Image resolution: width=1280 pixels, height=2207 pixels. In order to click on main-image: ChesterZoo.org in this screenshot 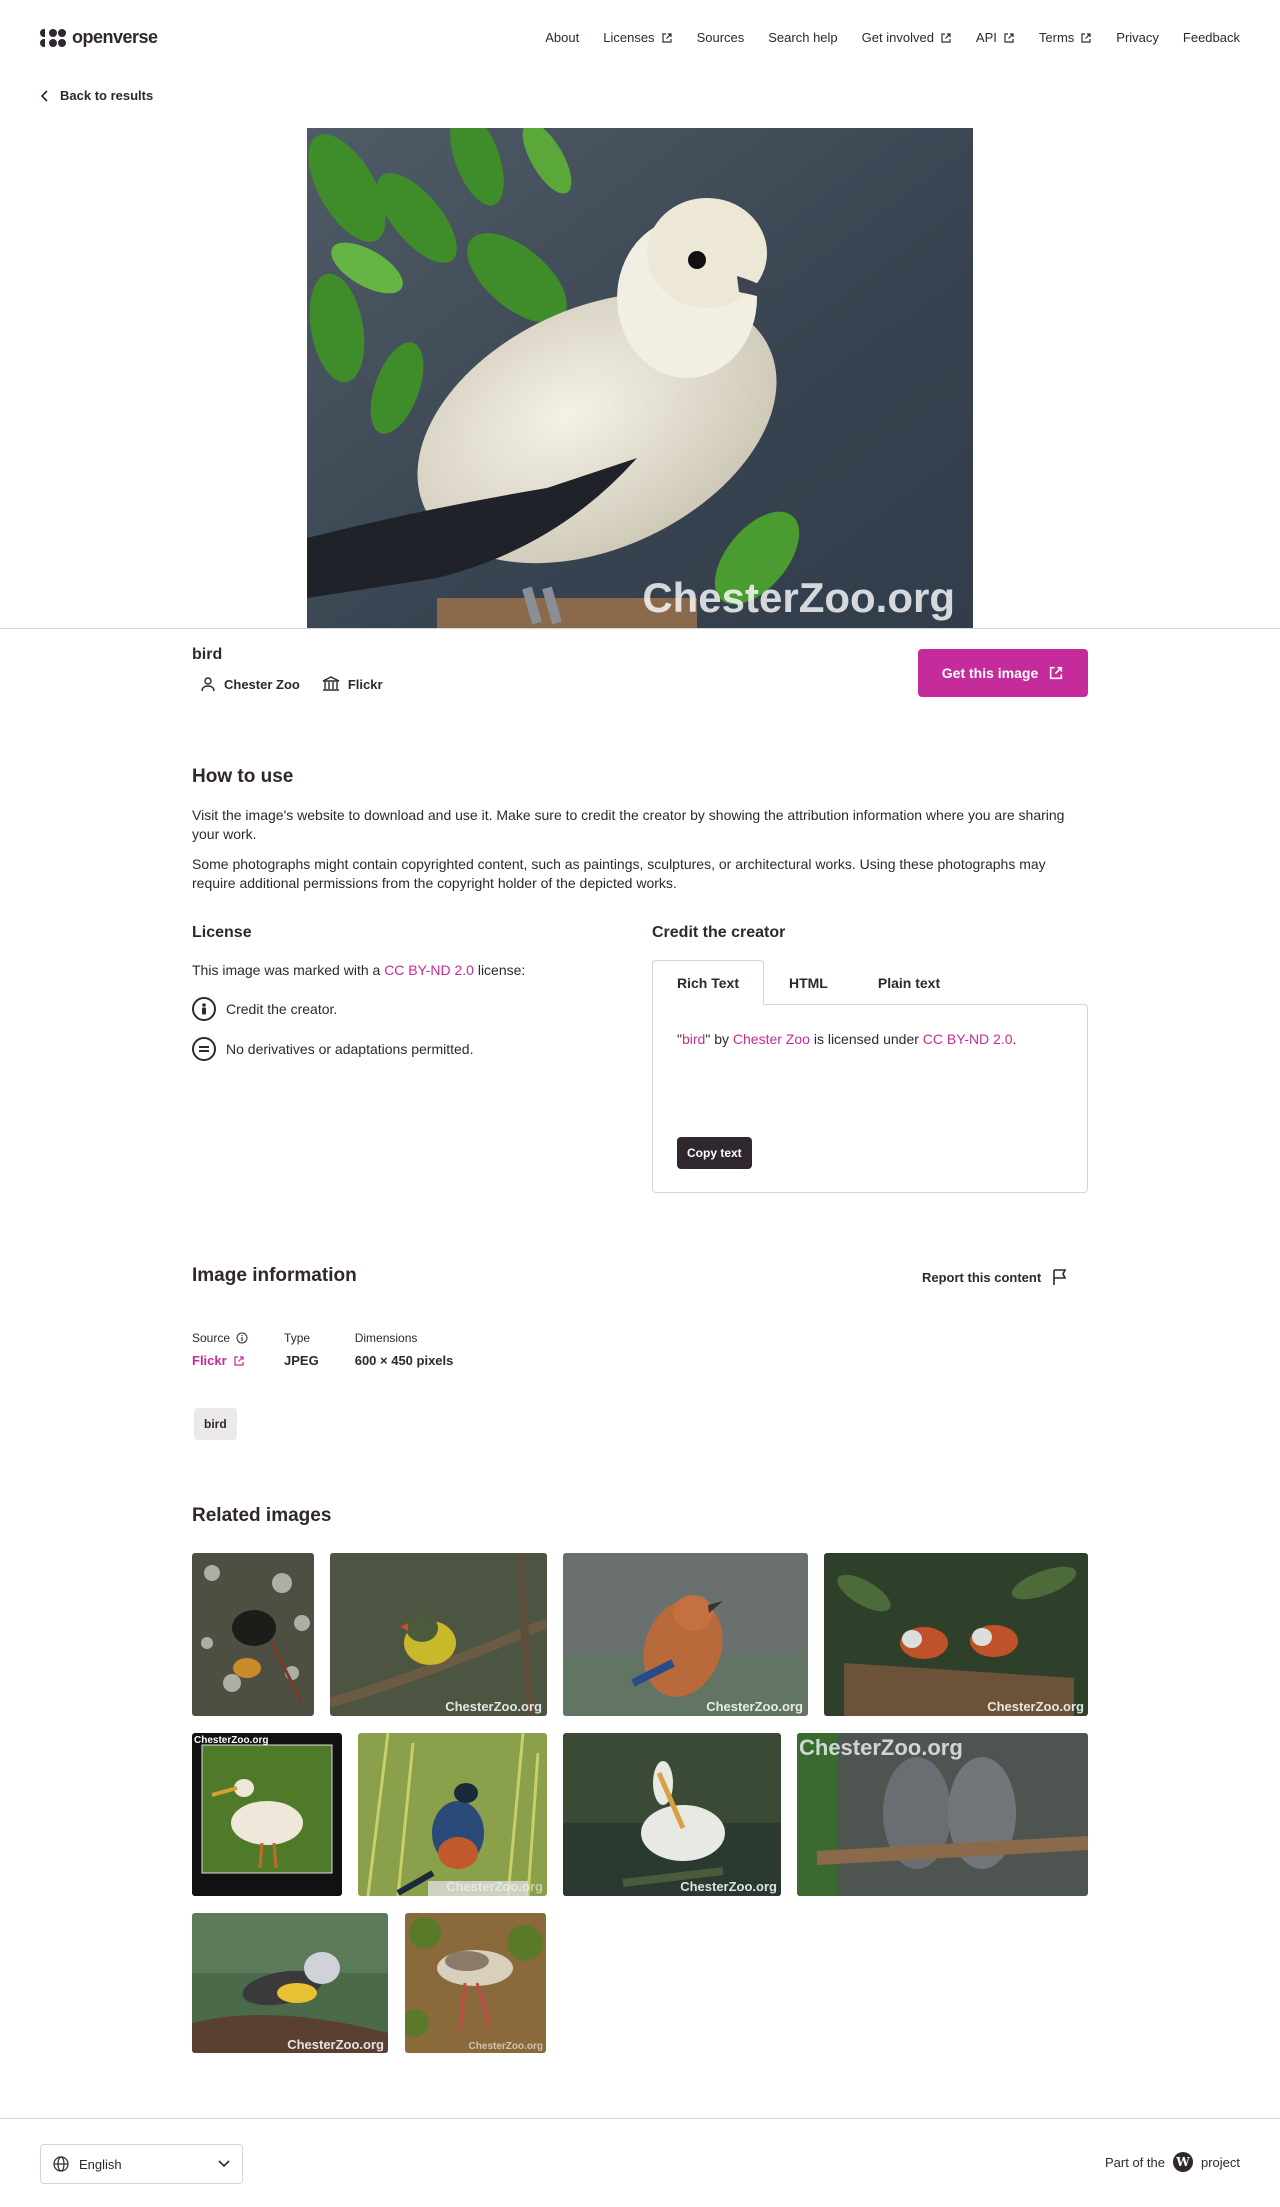, I will do `click(640, 378)`.